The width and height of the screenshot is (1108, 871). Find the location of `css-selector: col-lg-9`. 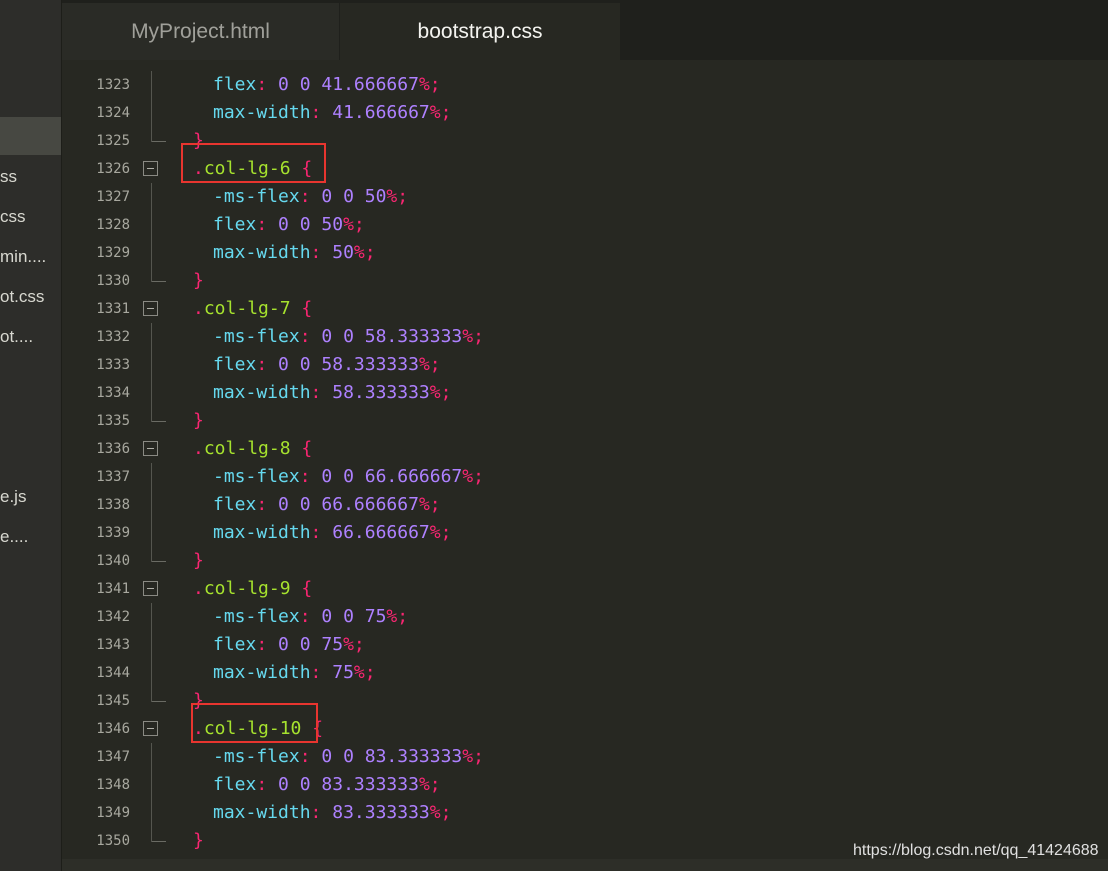

css-selector: col-lg-9 is located at coordinates (247, 588).